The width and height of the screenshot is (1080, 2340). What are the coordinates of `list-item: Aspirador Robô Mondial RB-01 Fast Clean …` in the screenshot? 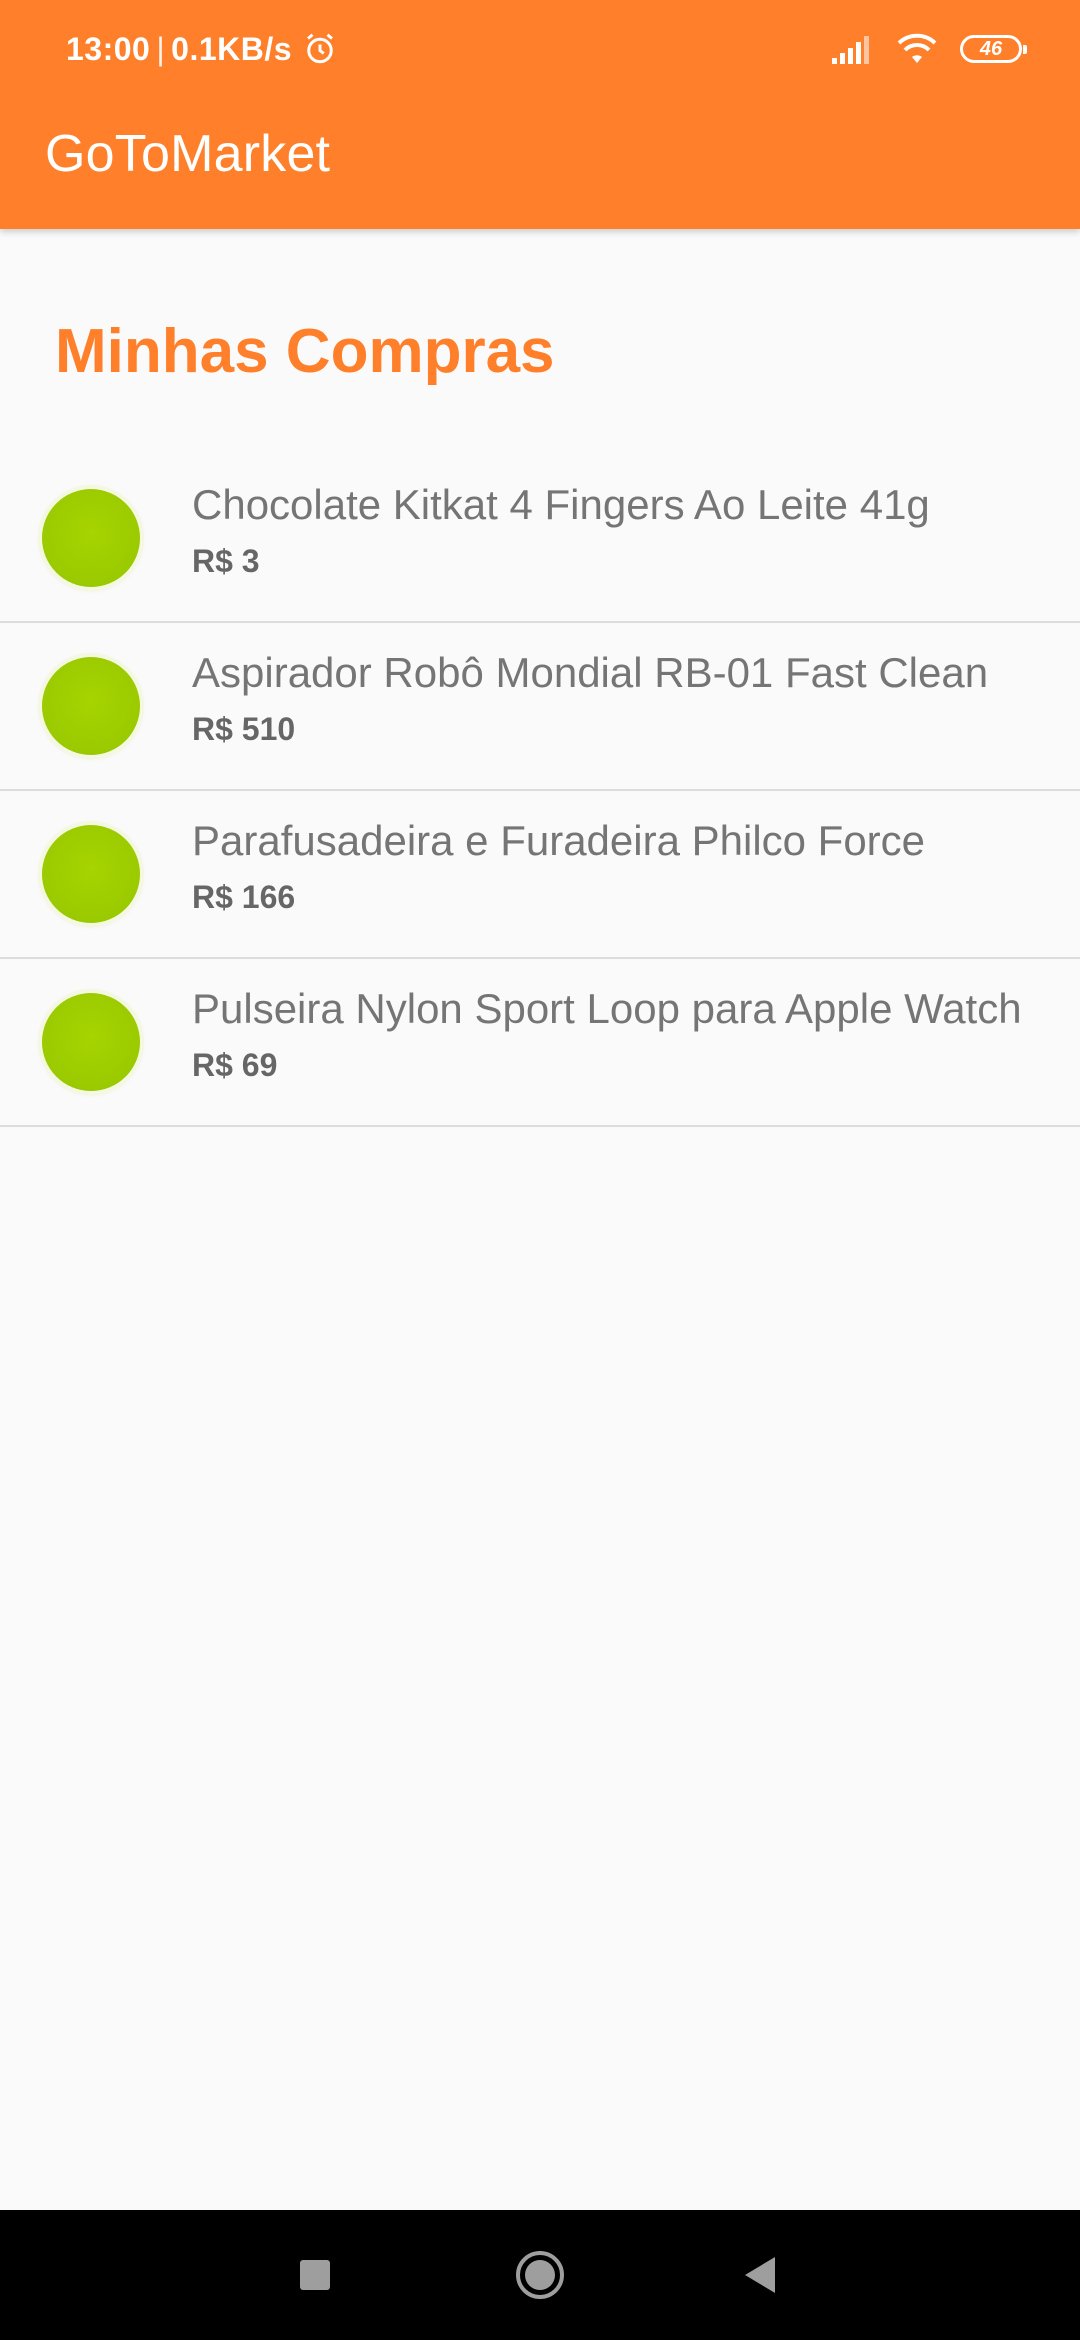 It's located at (540, 707).